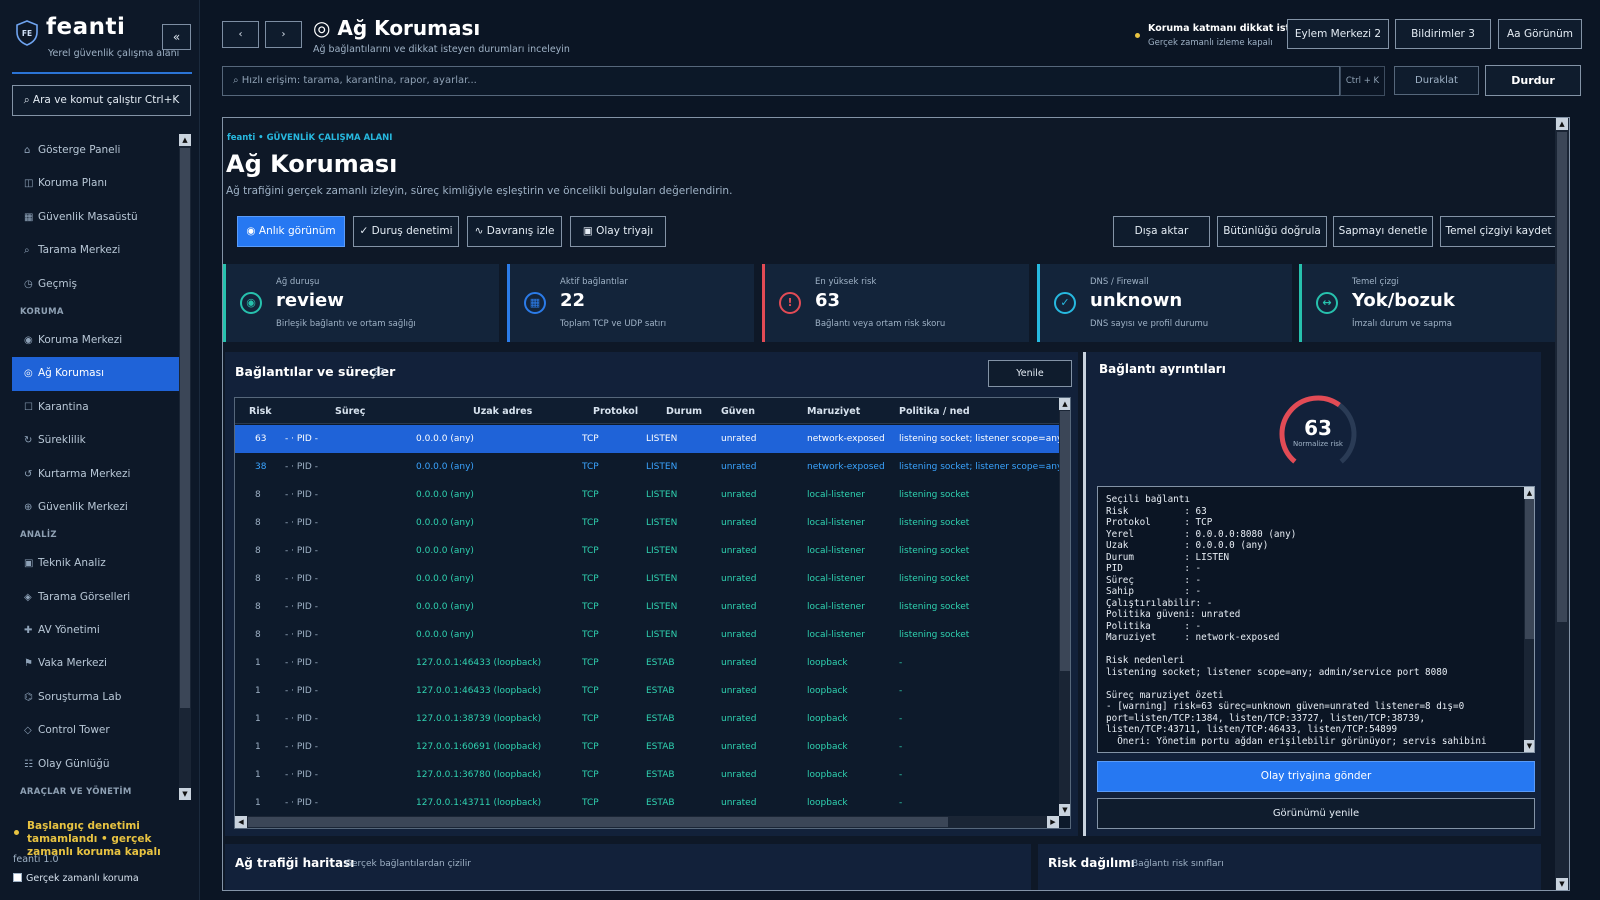  I want to click on nav-section-araclar-ve-yonetim: ARAÇLAR VE YÖNETİM, so click(76, 792).